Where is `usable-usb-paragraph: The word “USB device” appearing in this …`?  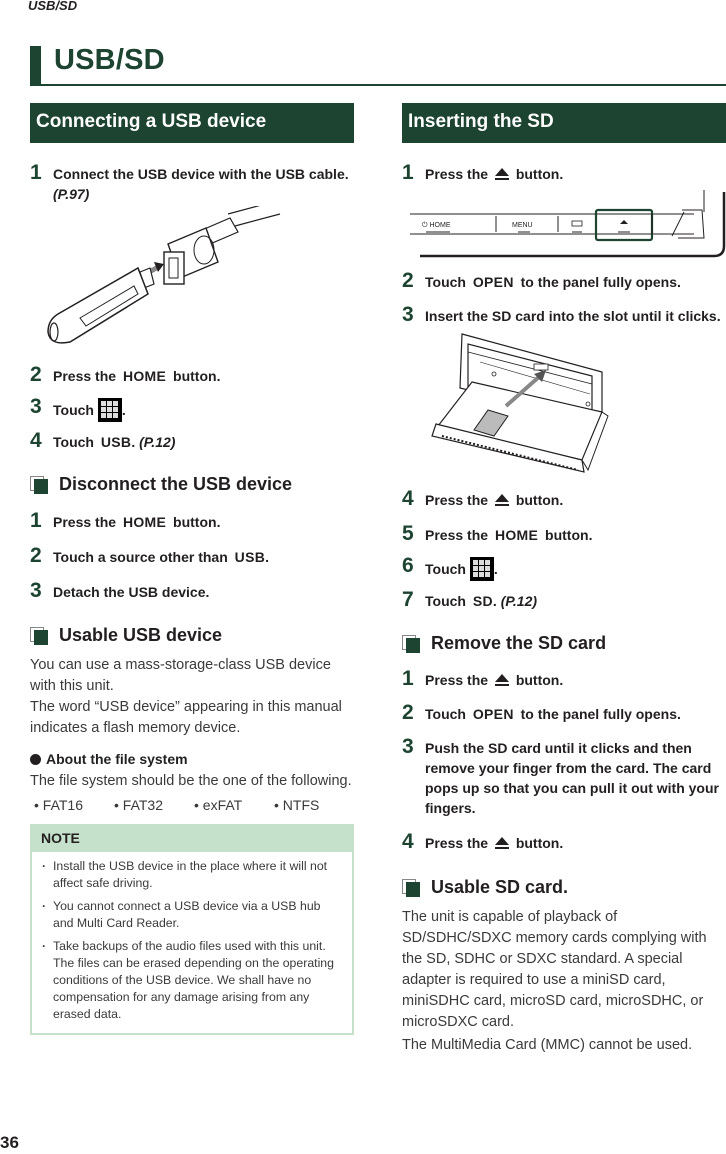
usable-usb-paragraph: The word “USB device” appearing in this … is located at coordinates (186, 717).